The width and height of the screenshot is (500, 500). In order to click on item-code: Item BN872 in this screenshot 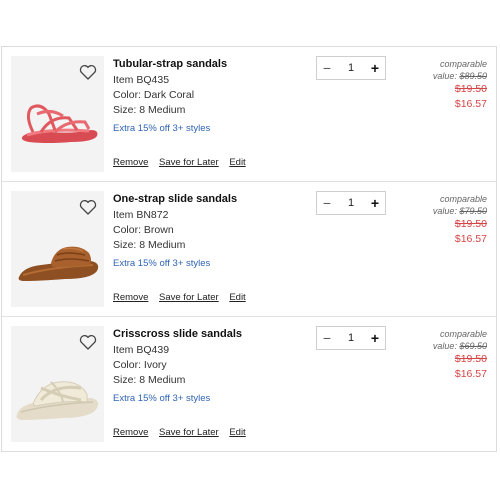, I will do `click(141, 215)`.